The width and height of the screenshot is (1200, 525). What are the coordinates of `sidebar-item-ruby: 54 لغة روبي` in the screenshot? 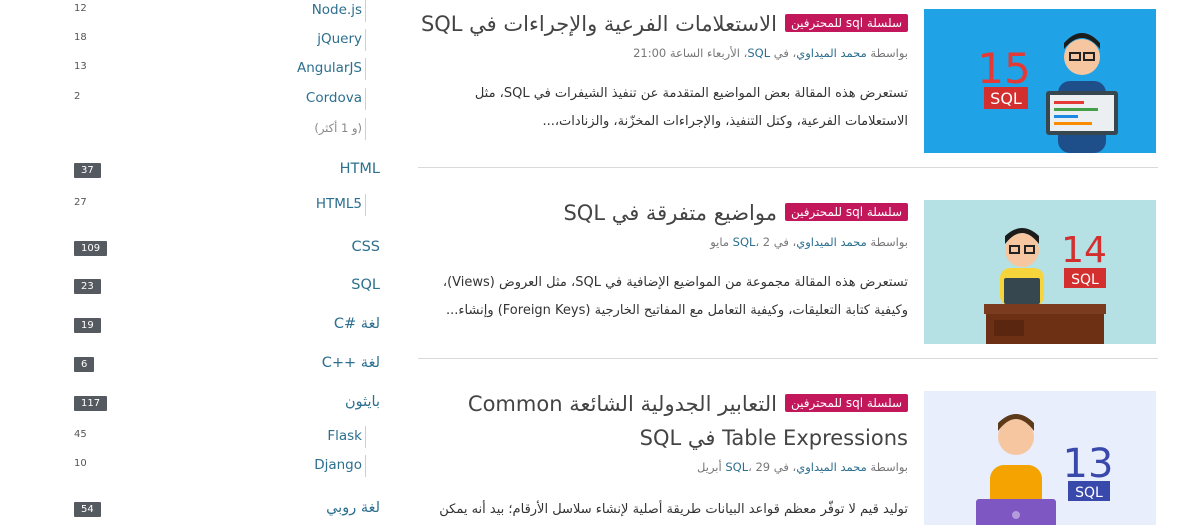 It's located at (220, 510).